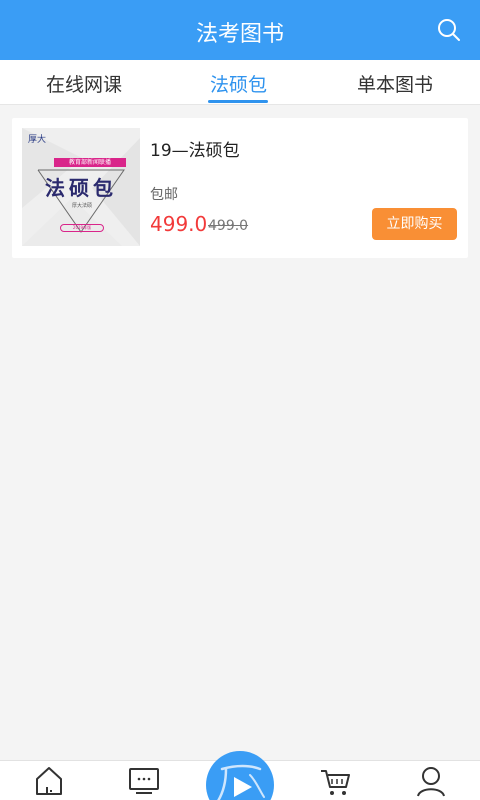 The width and height of the screenshot is (480, 800). Describe the element at coordinates (164, 195) in the screenshot. I see `shipping-label: 包邮` at that location.